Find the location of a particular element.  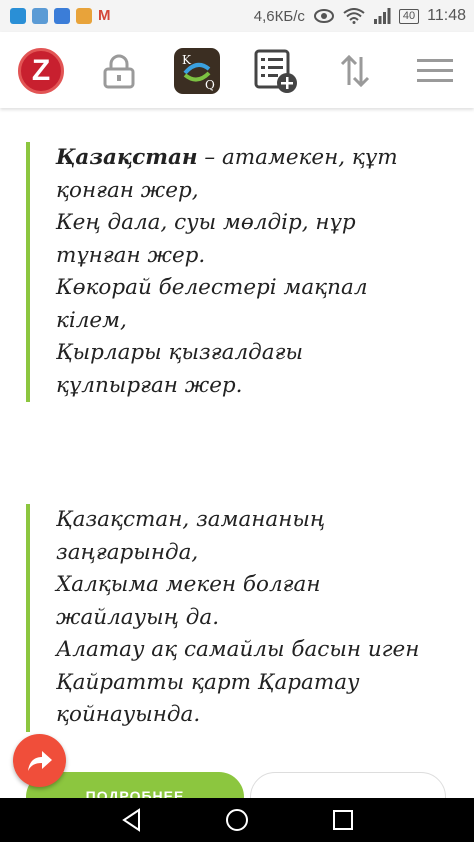

quiz-app-button: KQ is located at coordinates (197, 71).